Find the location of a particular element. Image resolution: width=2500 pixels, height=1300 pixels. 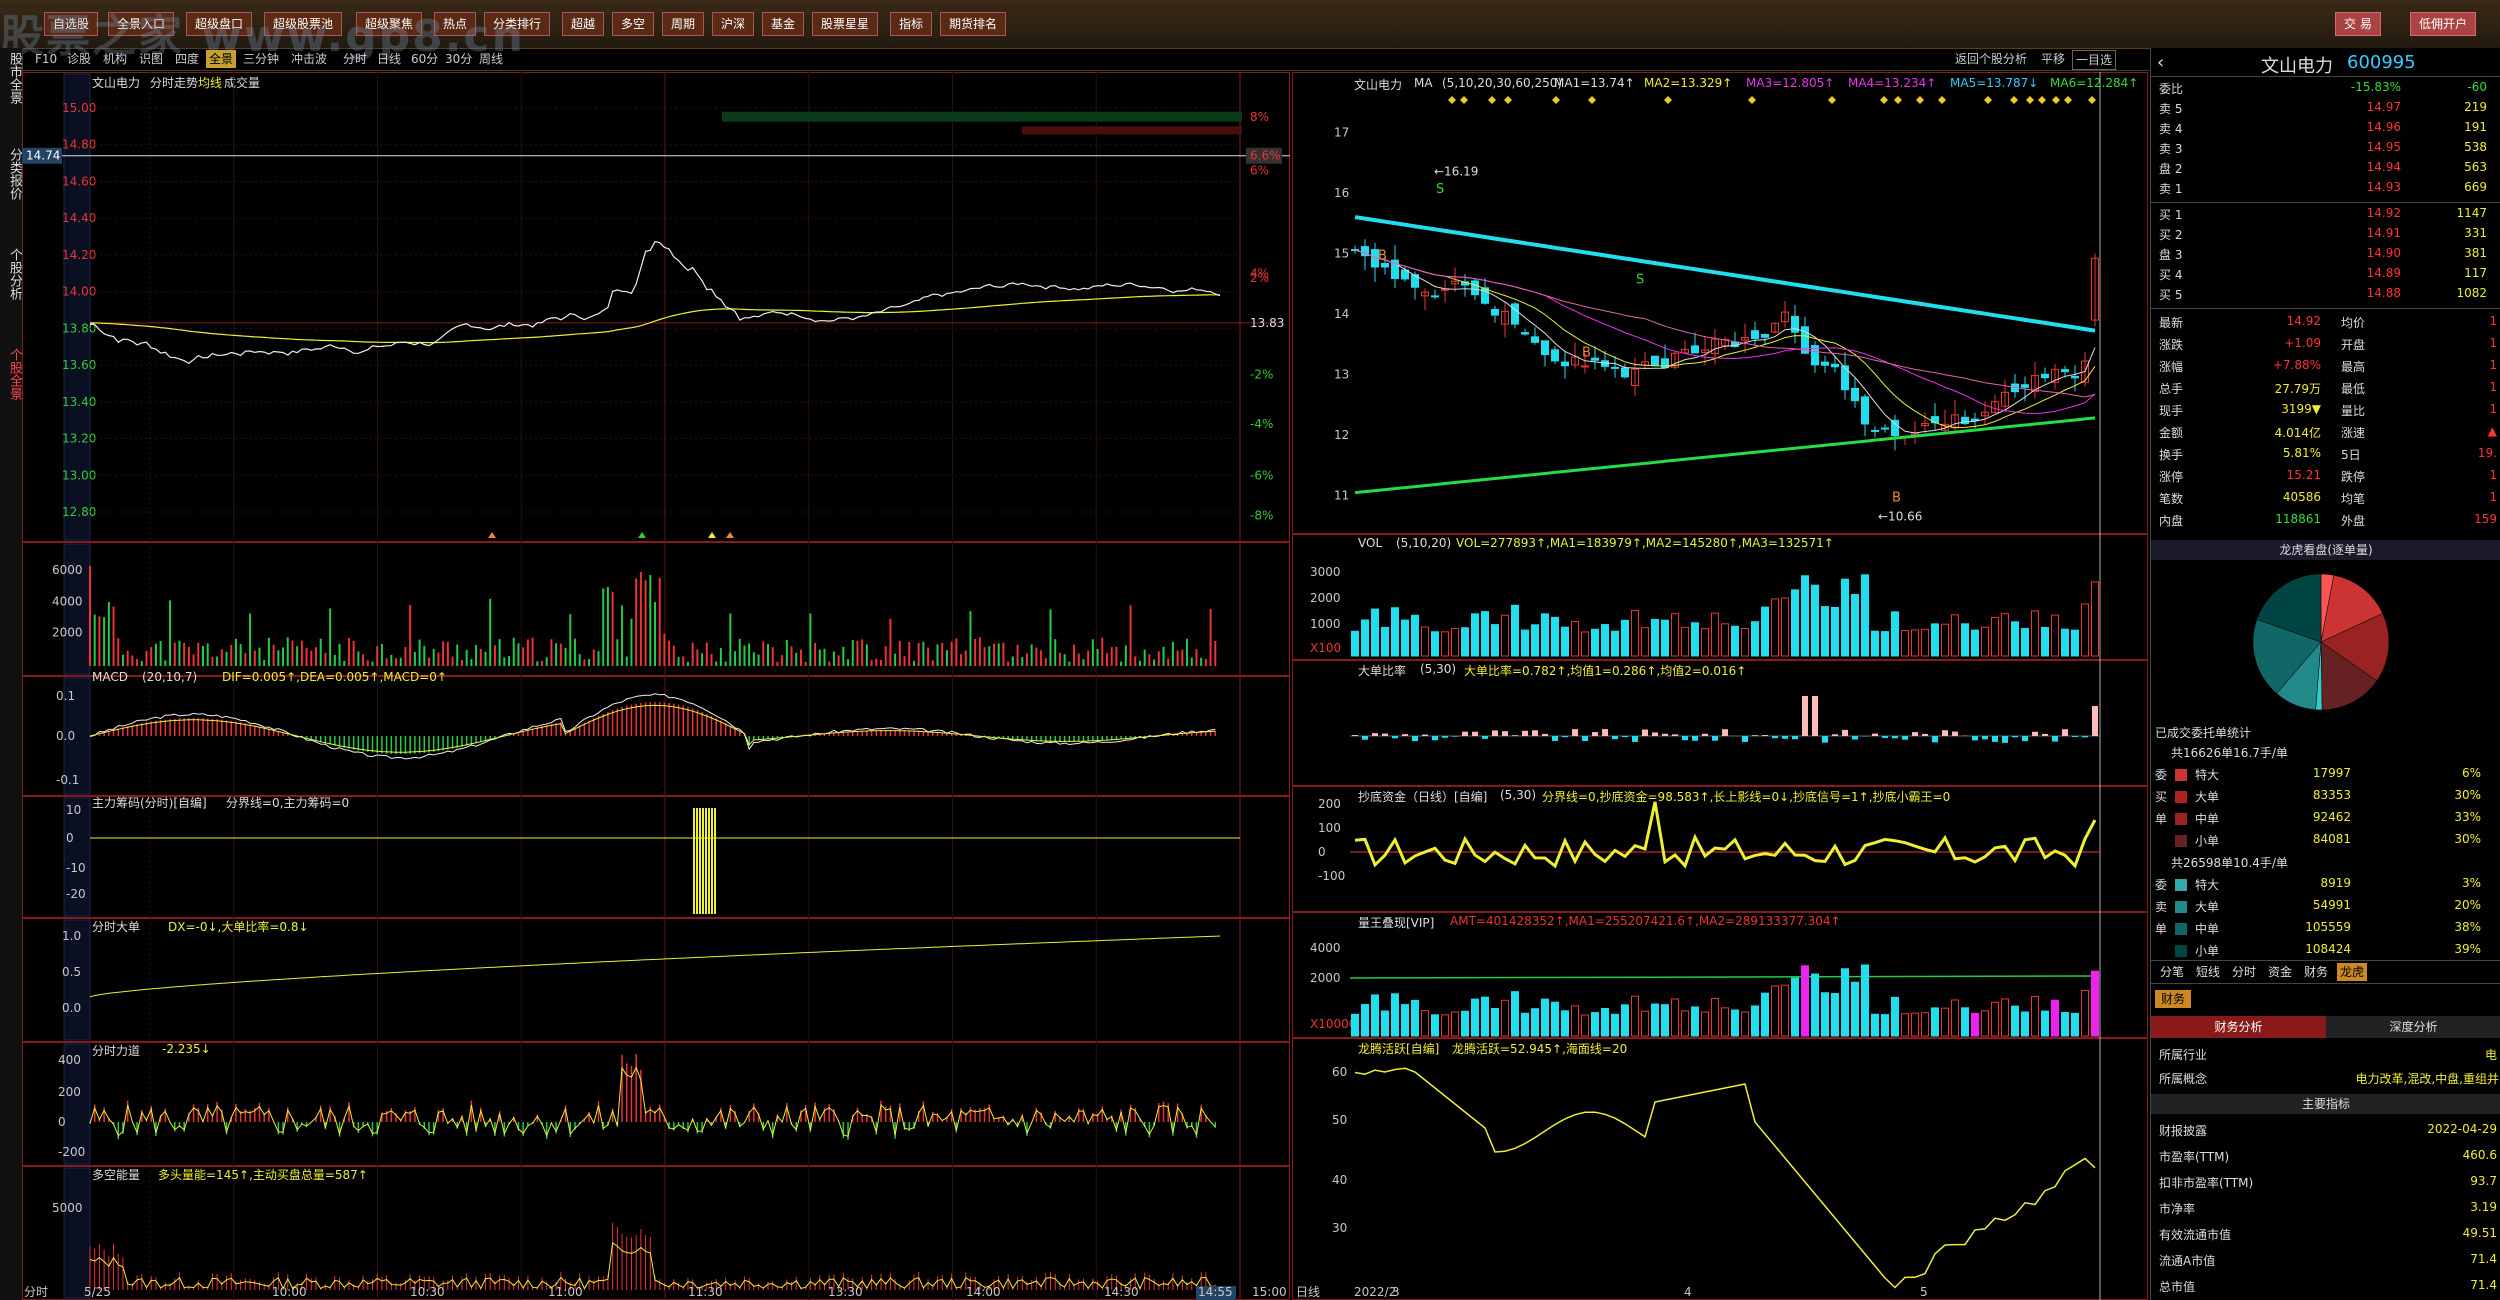

quote-tab: 分时 is located at coordinates (2244, 972).